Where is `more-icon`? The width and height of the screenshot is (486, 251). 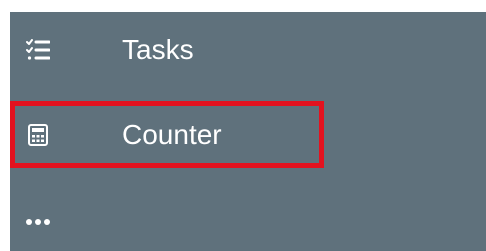
more-icon is located at coordinates (38, 222).